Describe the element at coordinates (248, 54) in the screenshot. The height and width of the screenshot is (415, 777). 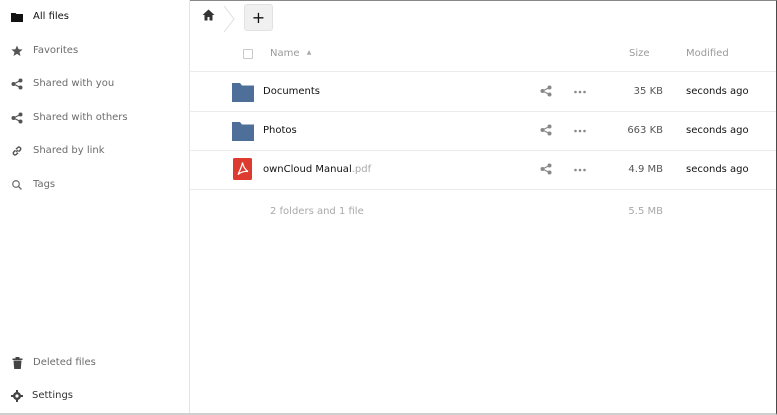
I see `select-all-checkbox` at that location.